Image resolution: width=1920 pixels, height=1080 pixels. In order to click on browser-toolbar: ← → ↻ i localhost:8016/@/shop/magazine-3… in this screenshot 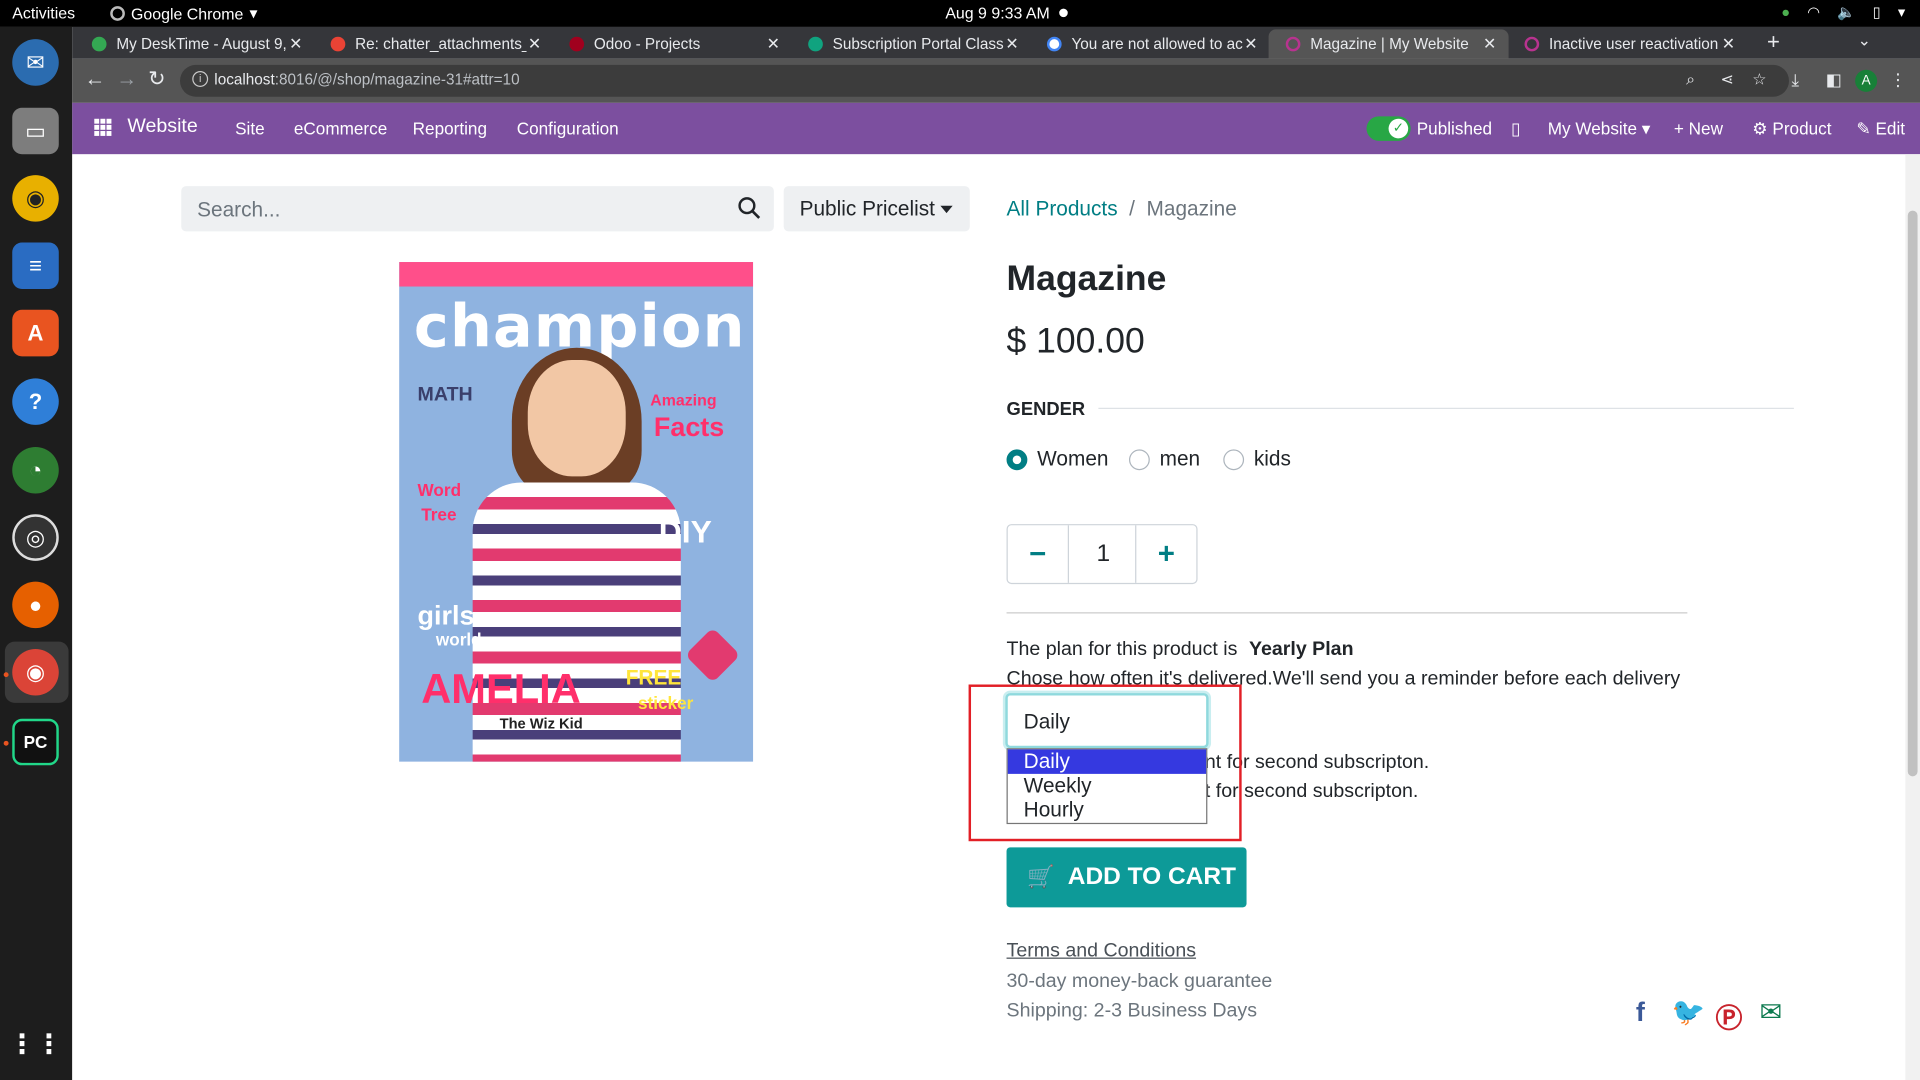, I will do `click(996, 80)`.